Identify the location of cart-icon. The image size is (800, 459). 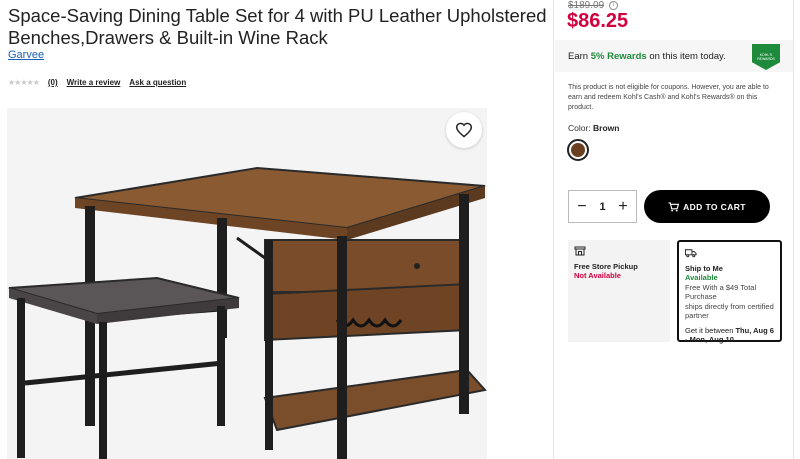
(674, 206).